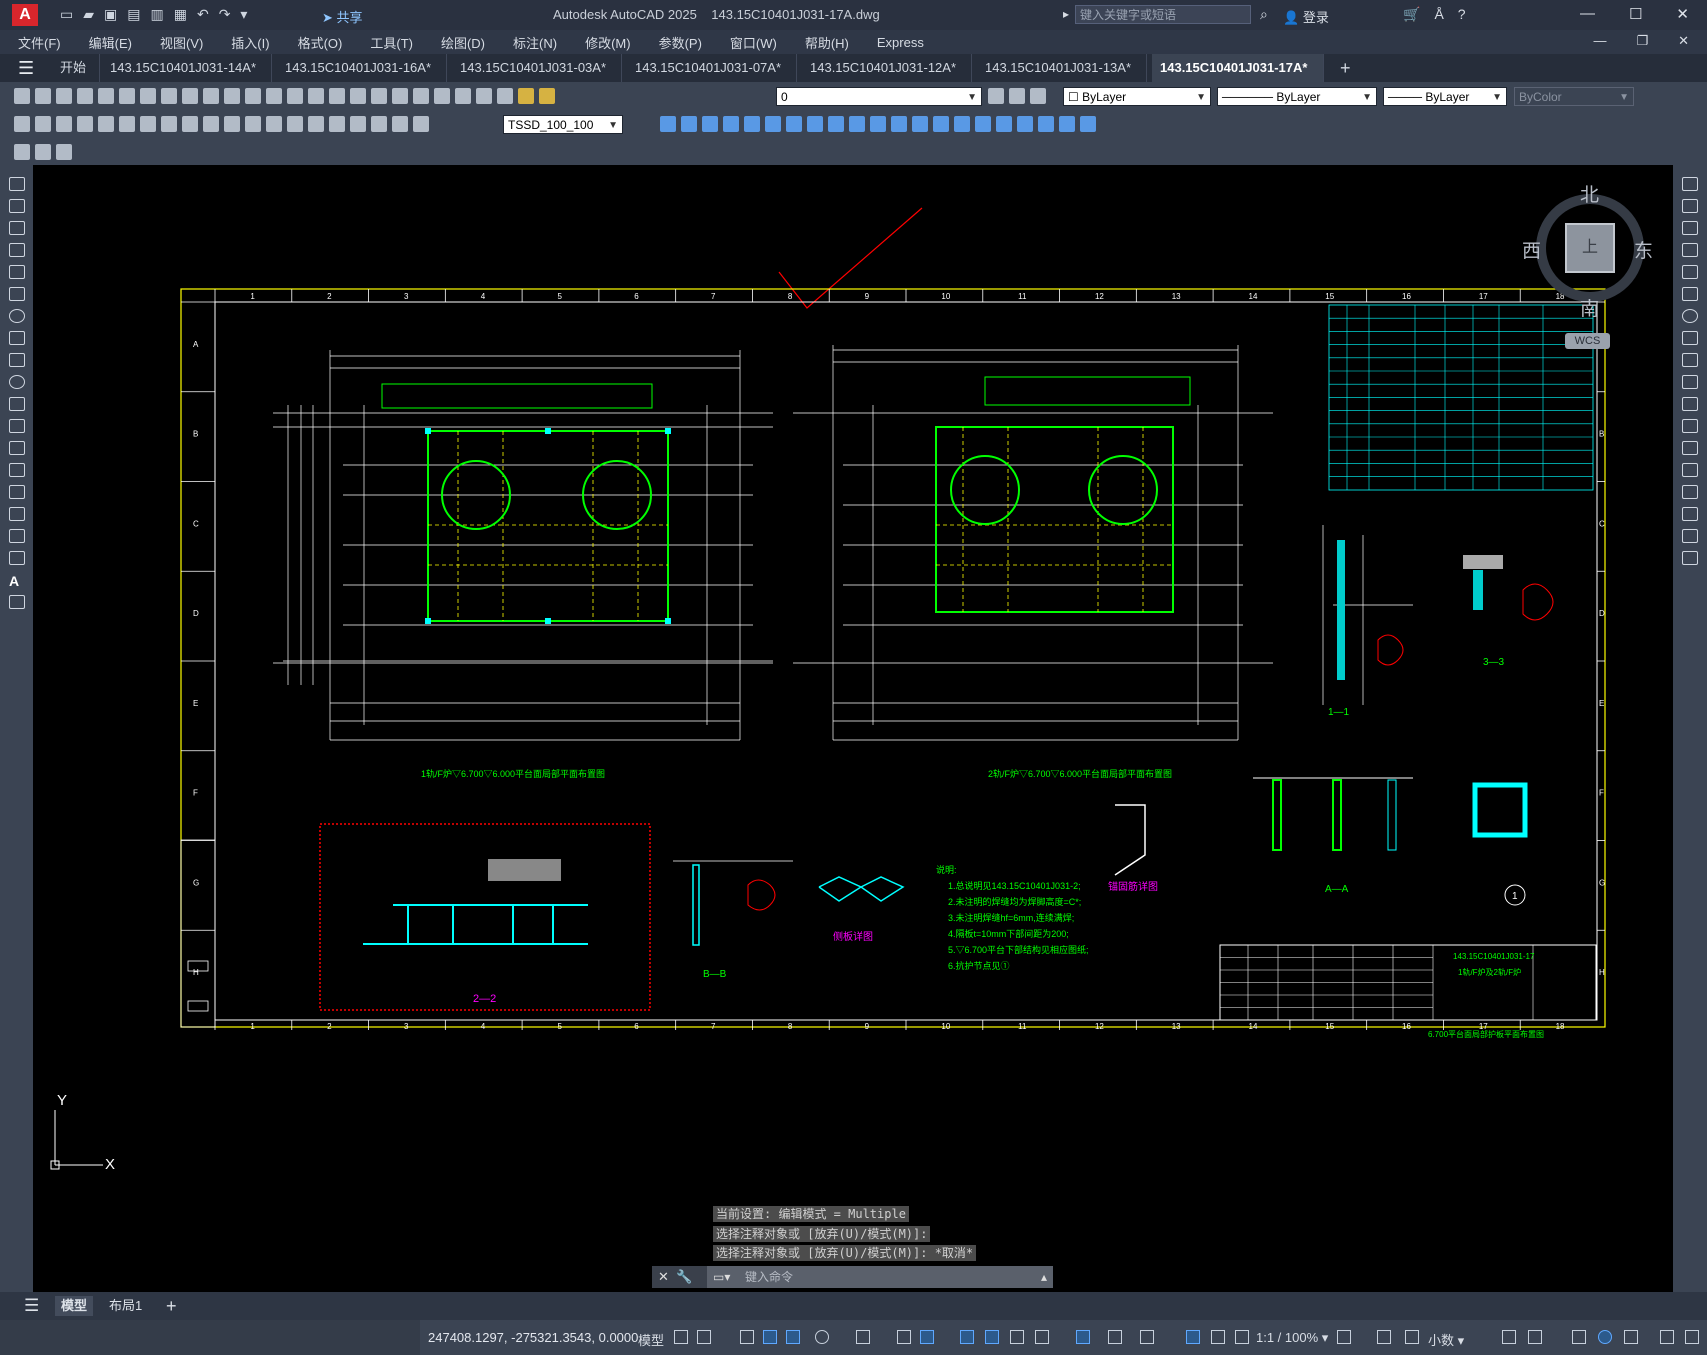  I want to click on column-detail: 1, so click(1500, 844).